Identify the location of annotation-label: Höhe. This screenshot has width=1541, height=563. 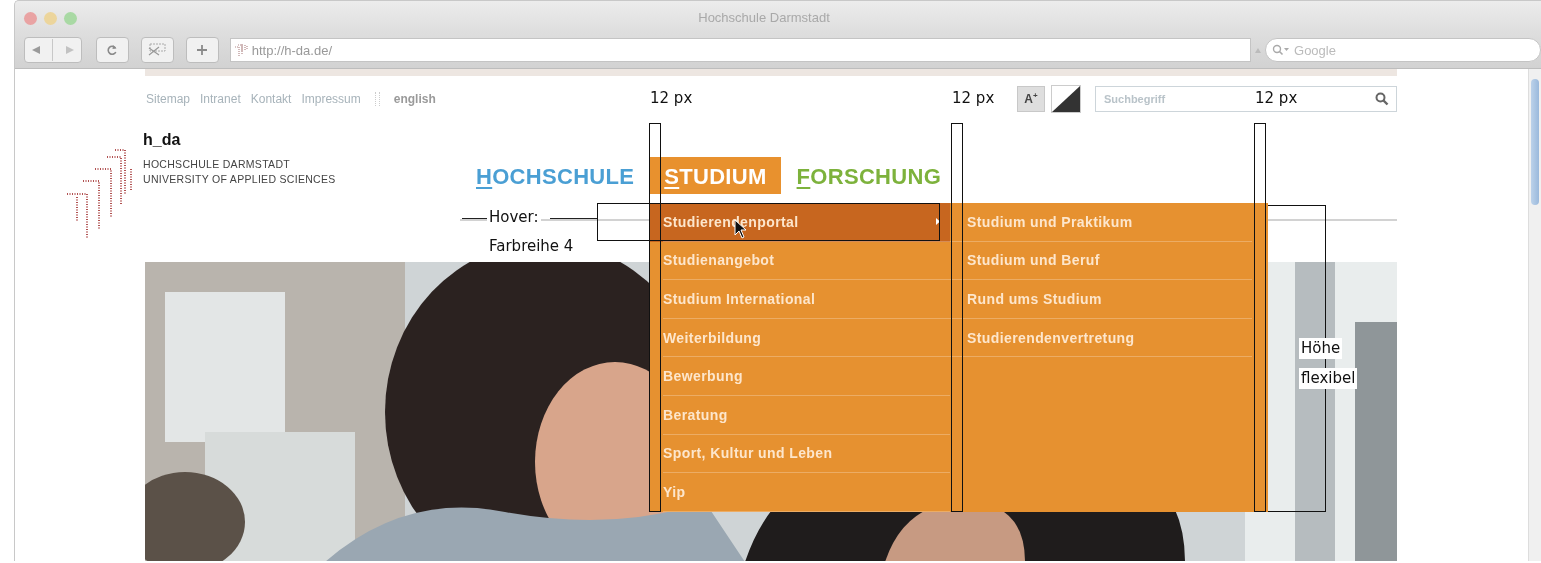
(1321, 348).